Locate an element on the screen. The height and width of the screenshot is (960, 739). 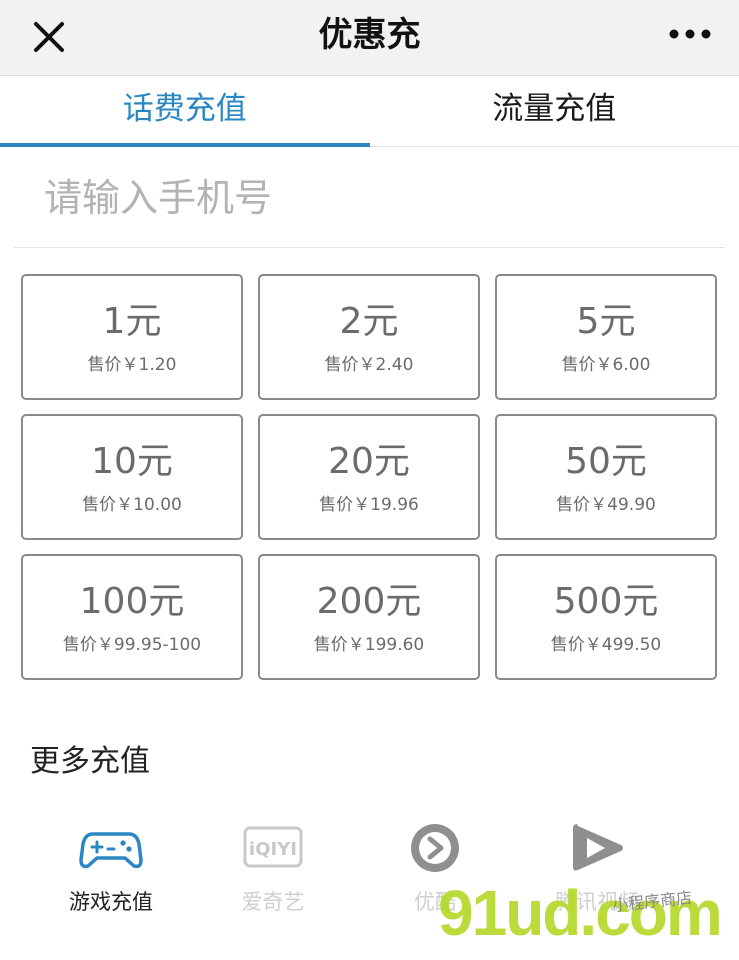
service-game-recharge: 游戏充值 is located at coordinates (111, 868).